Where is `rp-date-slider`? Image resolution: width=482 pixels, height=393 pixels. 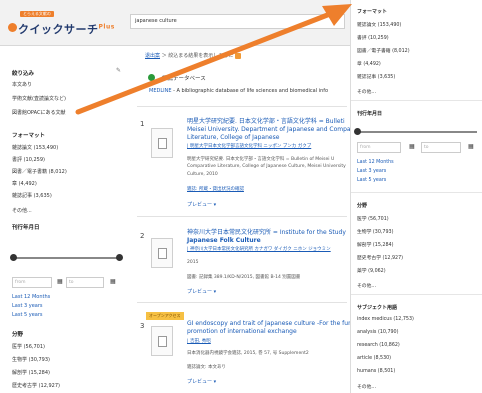
rp-date-slider is located at coordinates (417, 132).